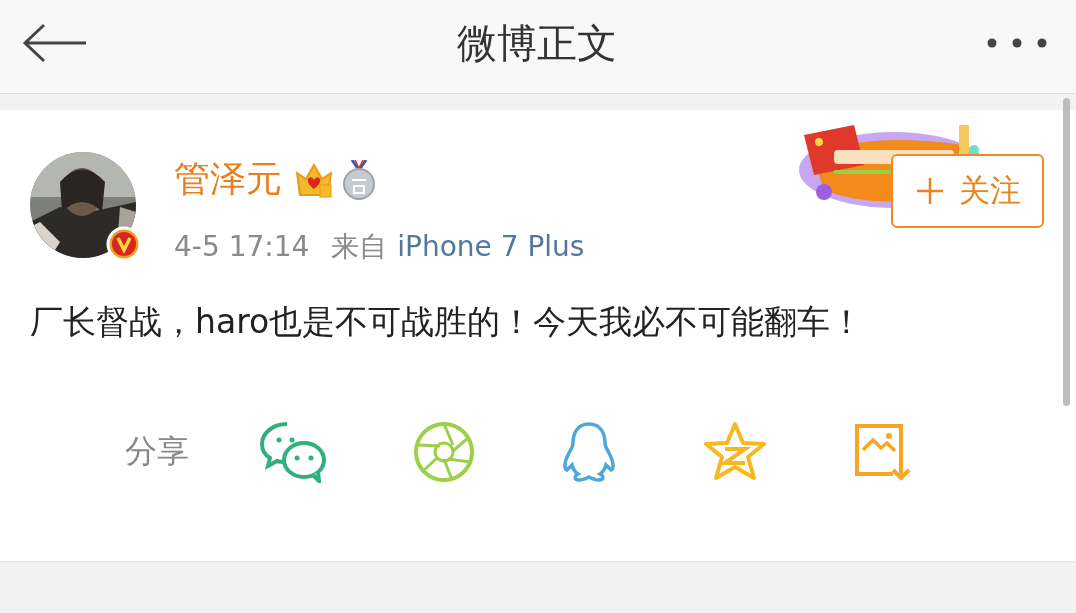 The width and height of the screenshot is (1076, 613). Describe the element at coordinates (929, 190) in the screenshot. I see `plus-icon` at that location.